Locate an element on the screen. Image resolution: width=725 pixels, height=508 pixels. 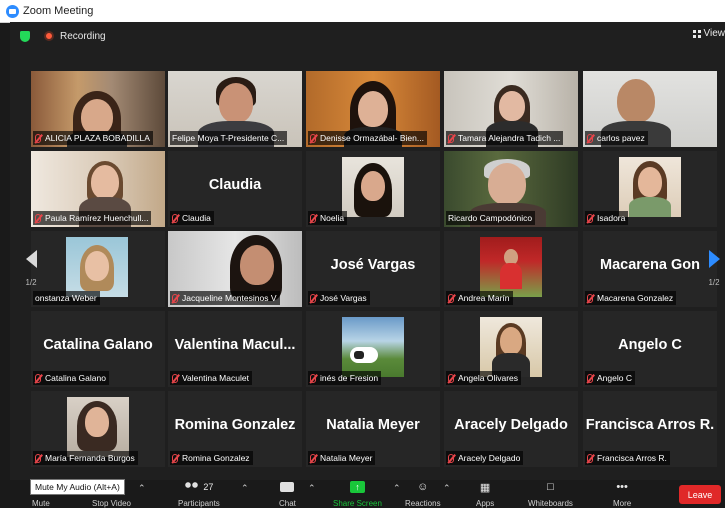
participant-tile: Romina Gonzalez Romina Gonzalez is located at coordinates (235, 429).